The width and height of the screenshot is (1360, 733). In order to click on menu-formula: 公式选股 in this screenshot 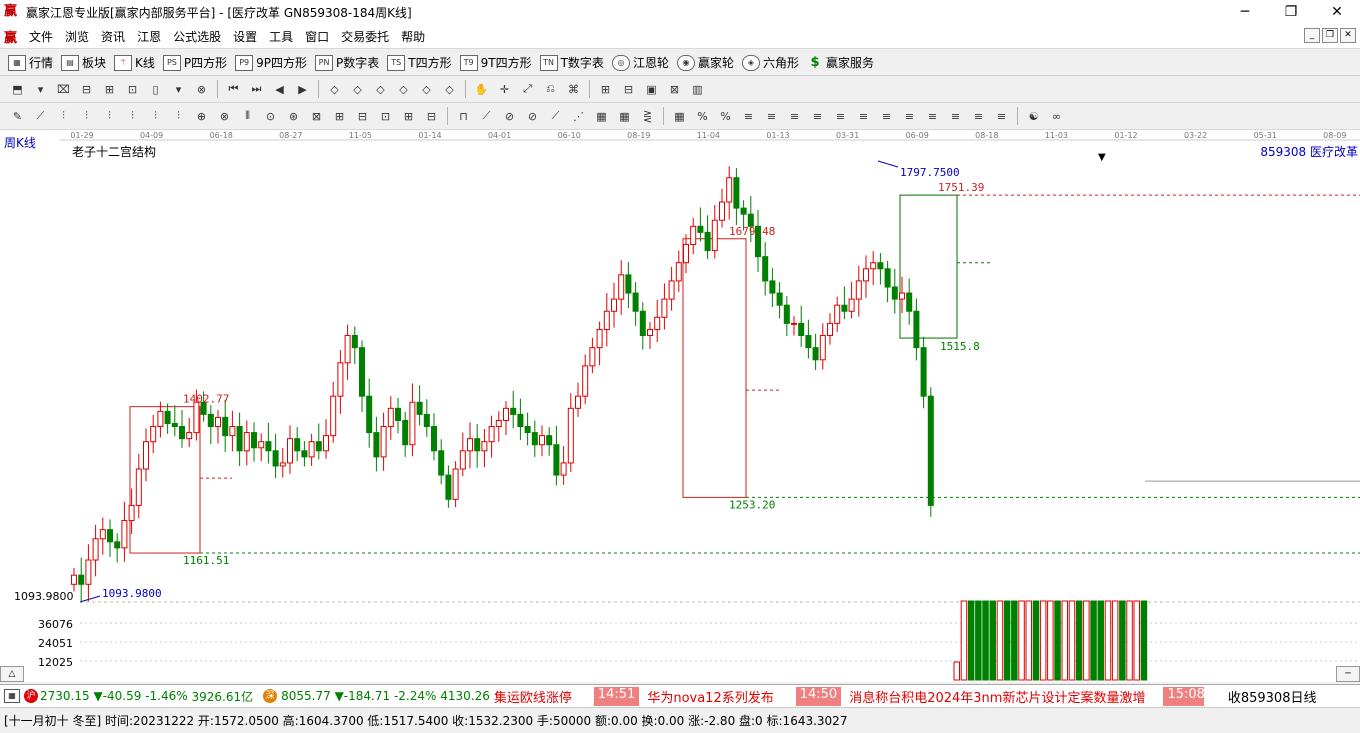, I will do `click(197, 36)`.